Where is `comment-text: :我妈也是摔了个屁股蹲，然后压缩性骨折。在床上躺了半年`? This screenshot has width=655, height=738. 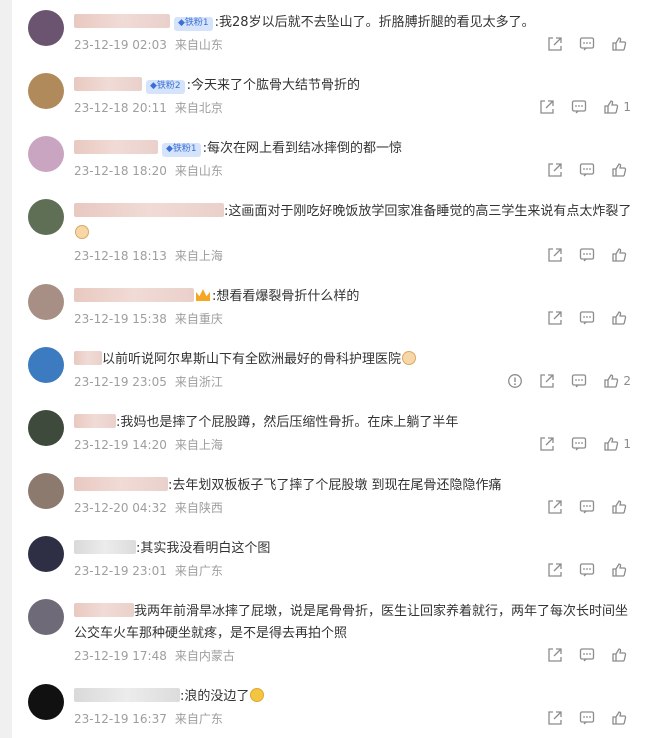
comment-text: :我妈也是摔了个屁股蹲，然后压缩性骨折。在床上躺了半年 is located at coordinates (287, 422).